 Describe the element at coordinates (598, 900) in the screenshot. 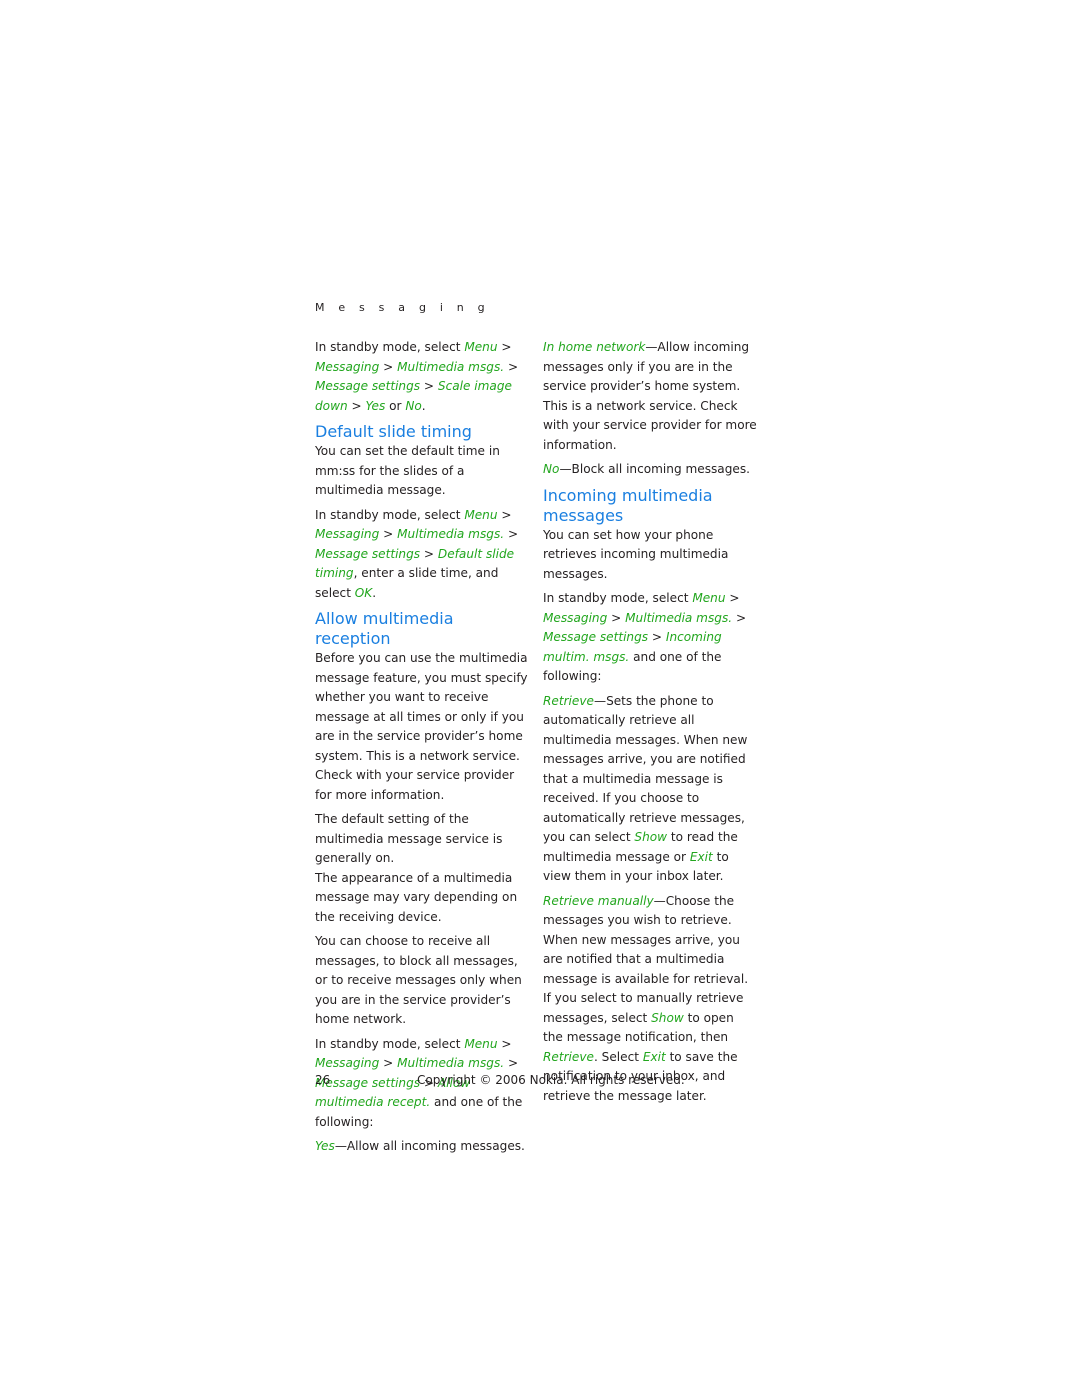

I see `option-manual-label: Retrieve manually` at that location.